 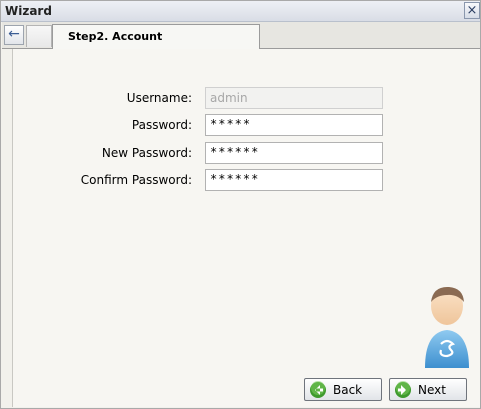 I want to click on new-password-label: New Password:, so click(x=146, y=153).